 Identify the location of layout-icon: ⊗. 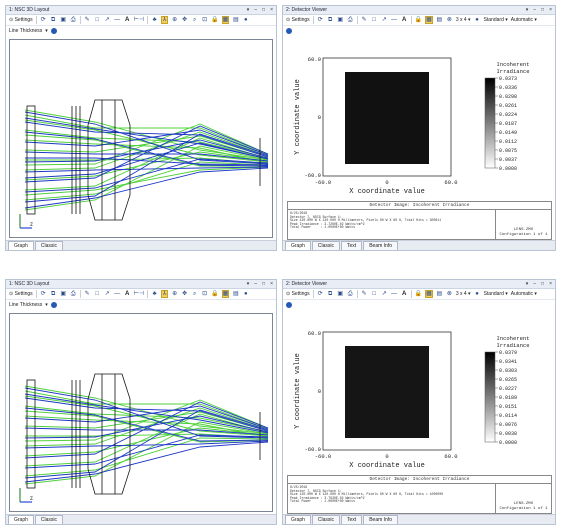
(449, 294).